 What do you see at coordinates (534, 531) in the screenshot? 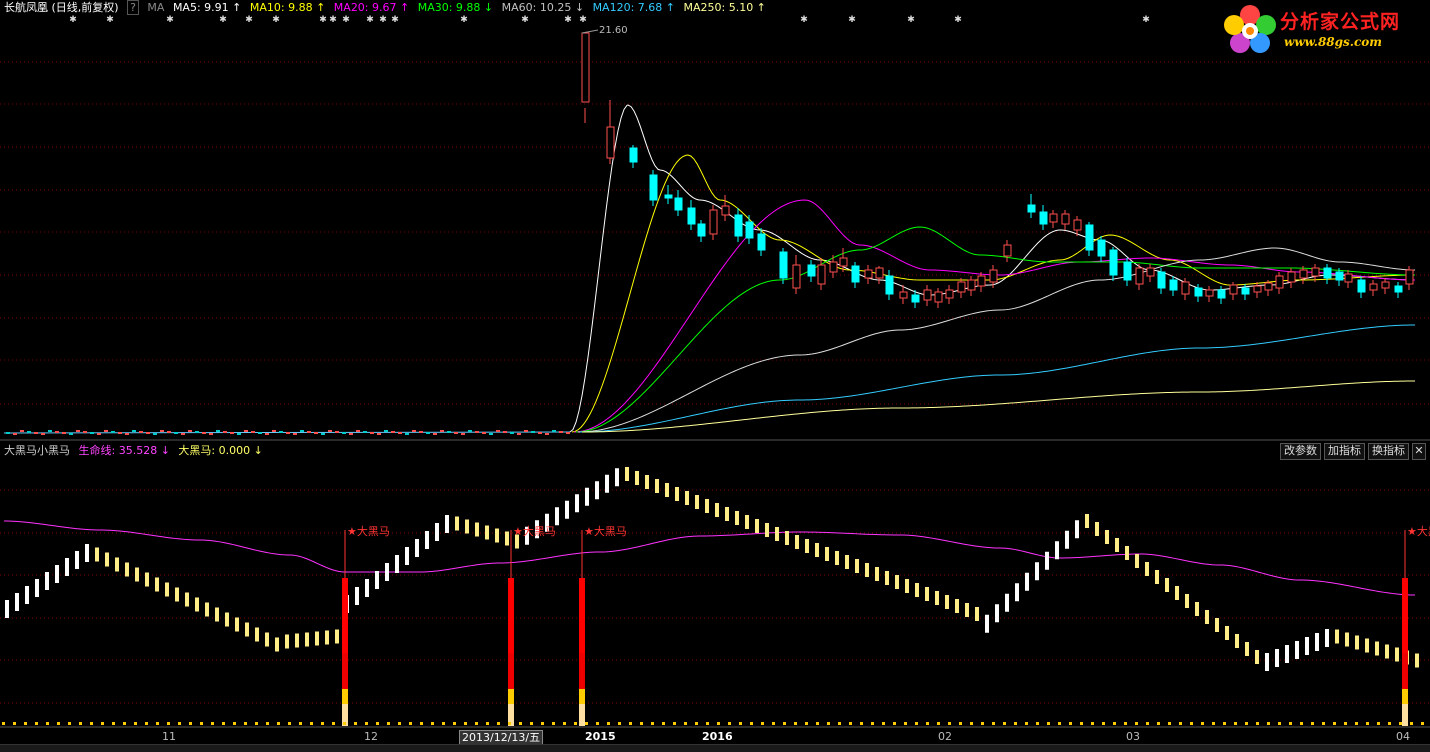
I see `signal-label: ★大黑马` at bounding box center [534, 531].